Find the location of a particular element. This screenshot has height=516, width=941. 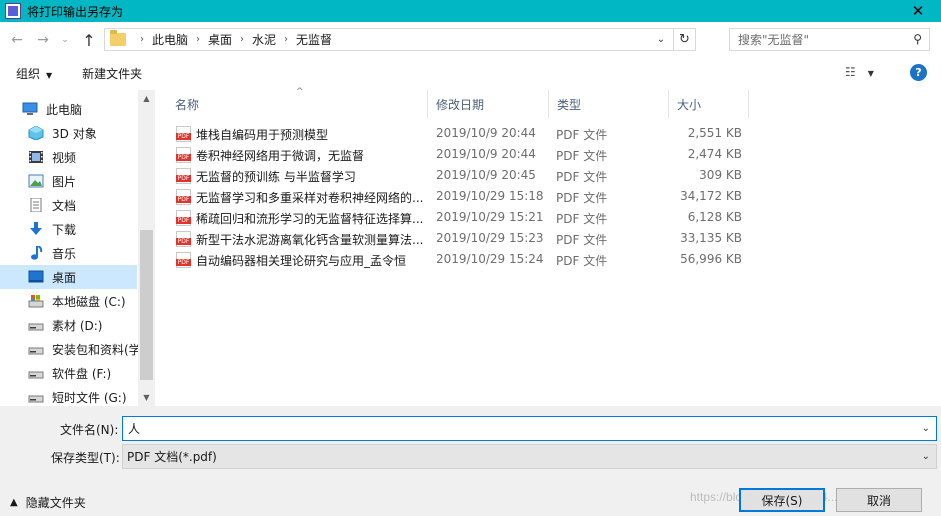

up-button: ↑ is located at coordinates (89, 40).